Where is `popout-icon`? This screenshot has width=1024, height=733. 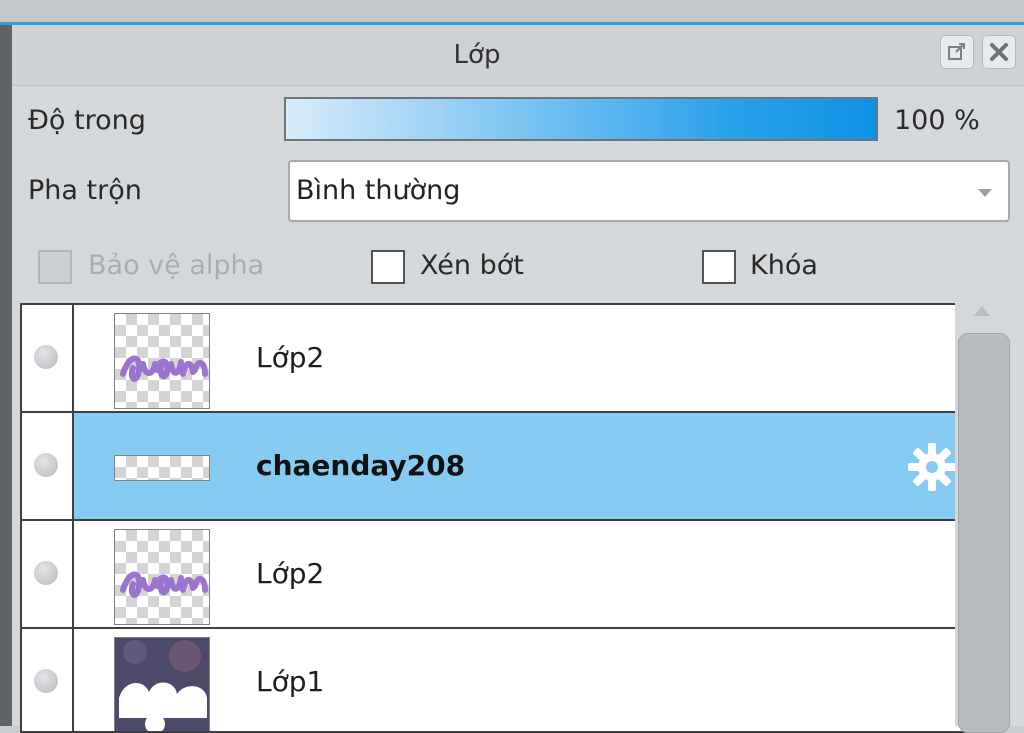 popout-icon is located at coordinates (956, 51).